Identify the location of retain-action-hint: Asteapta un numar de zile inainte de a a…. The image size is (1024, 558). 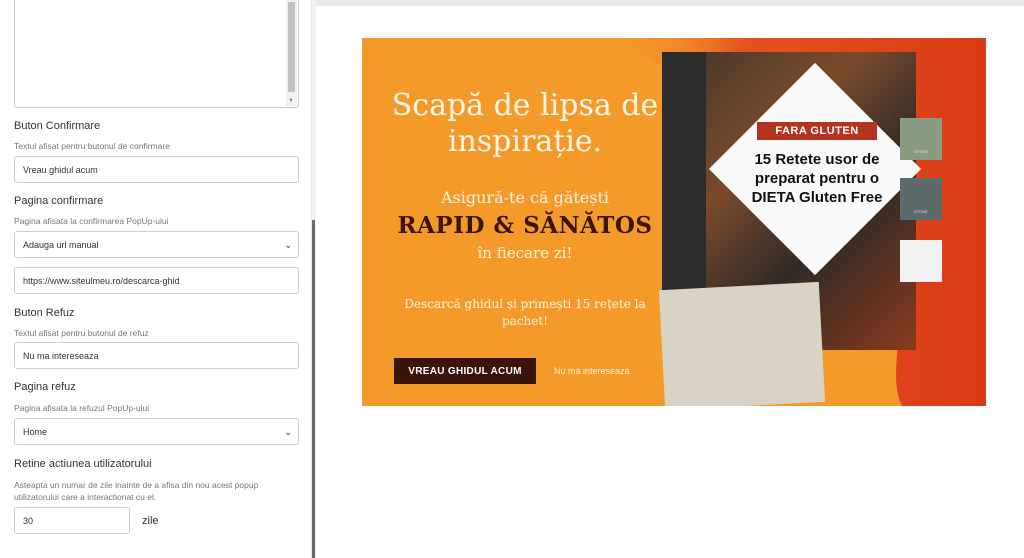
(136, 491).